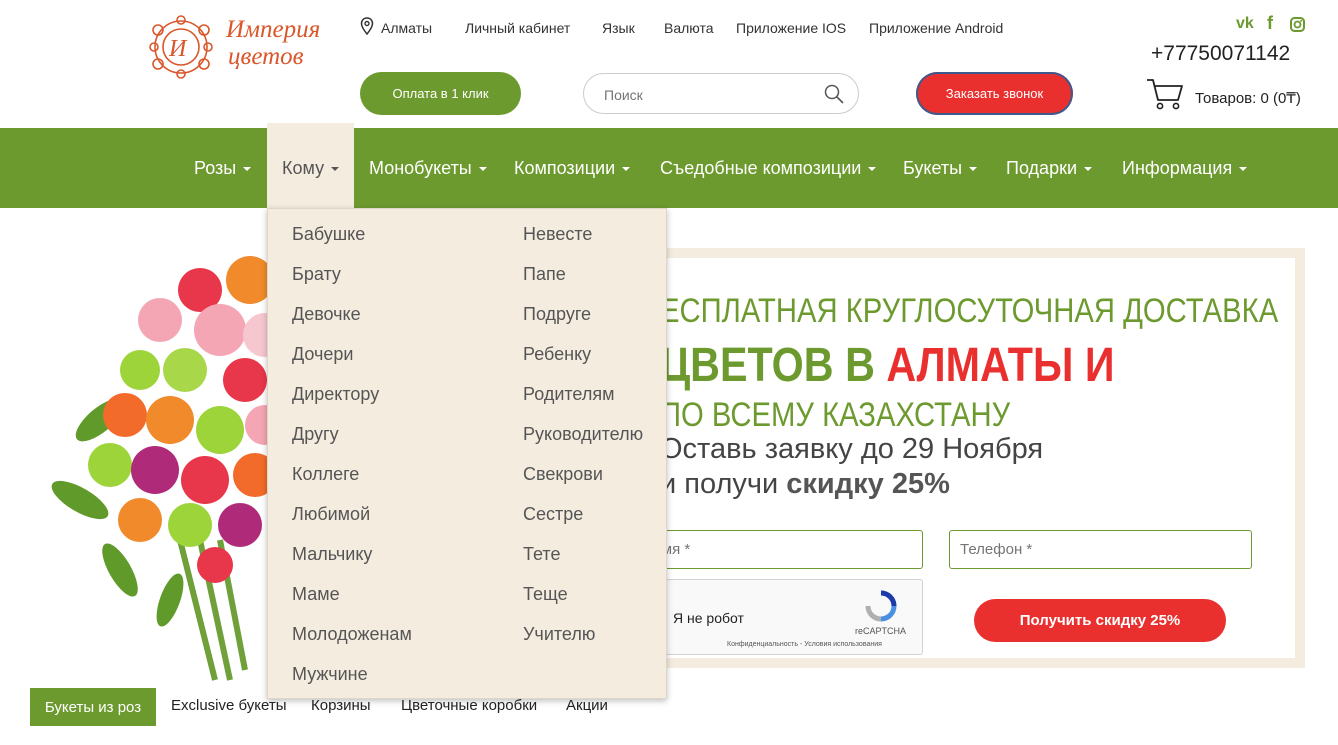 The image size is (1338, 745). What do you see at coordinates (316, 274) in the screenshot?
I see `dropdown-item: Брату` at bounding box center [316, 274].